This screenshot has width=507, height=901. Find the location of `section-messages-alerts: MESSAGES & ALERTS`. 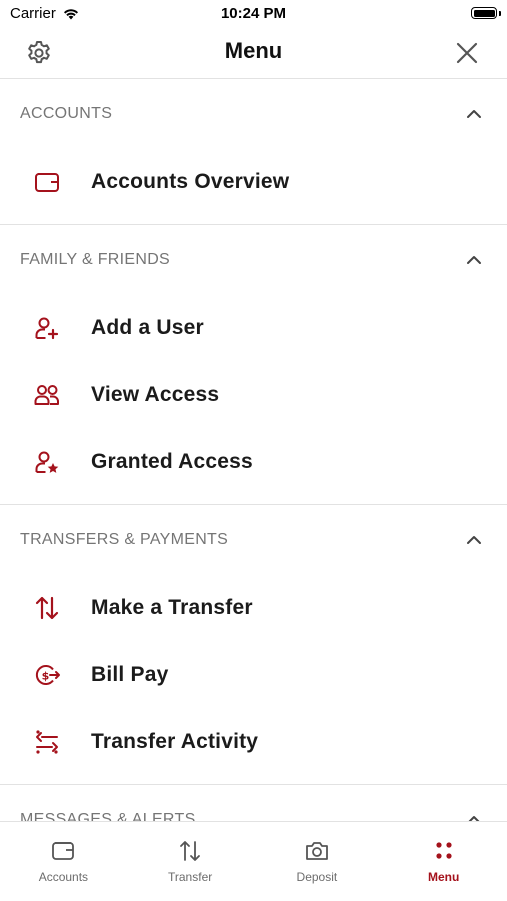

section-messages-alerts: MESSAGES & ALERTS is located at coordinates (253, 803).